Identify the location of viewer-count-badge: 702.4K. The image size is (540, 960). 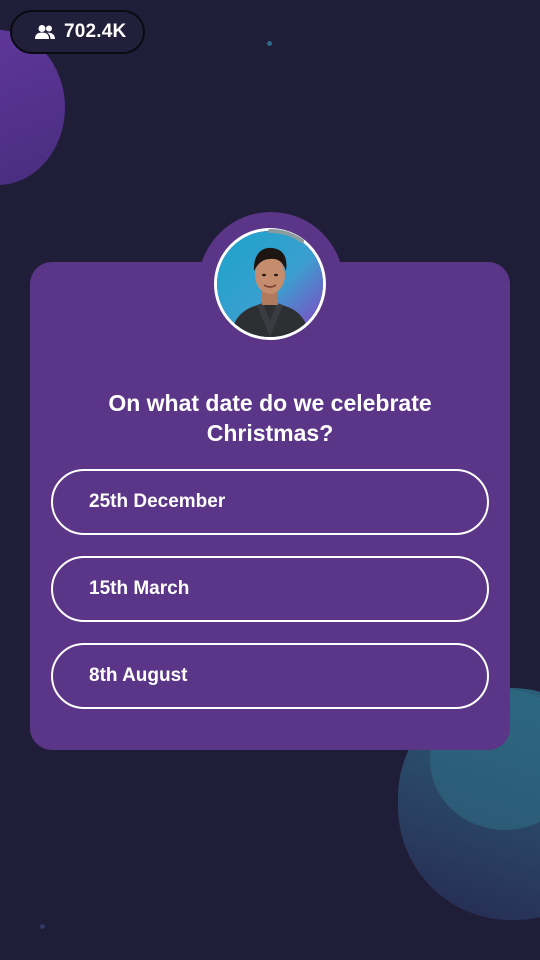
(77, 32).